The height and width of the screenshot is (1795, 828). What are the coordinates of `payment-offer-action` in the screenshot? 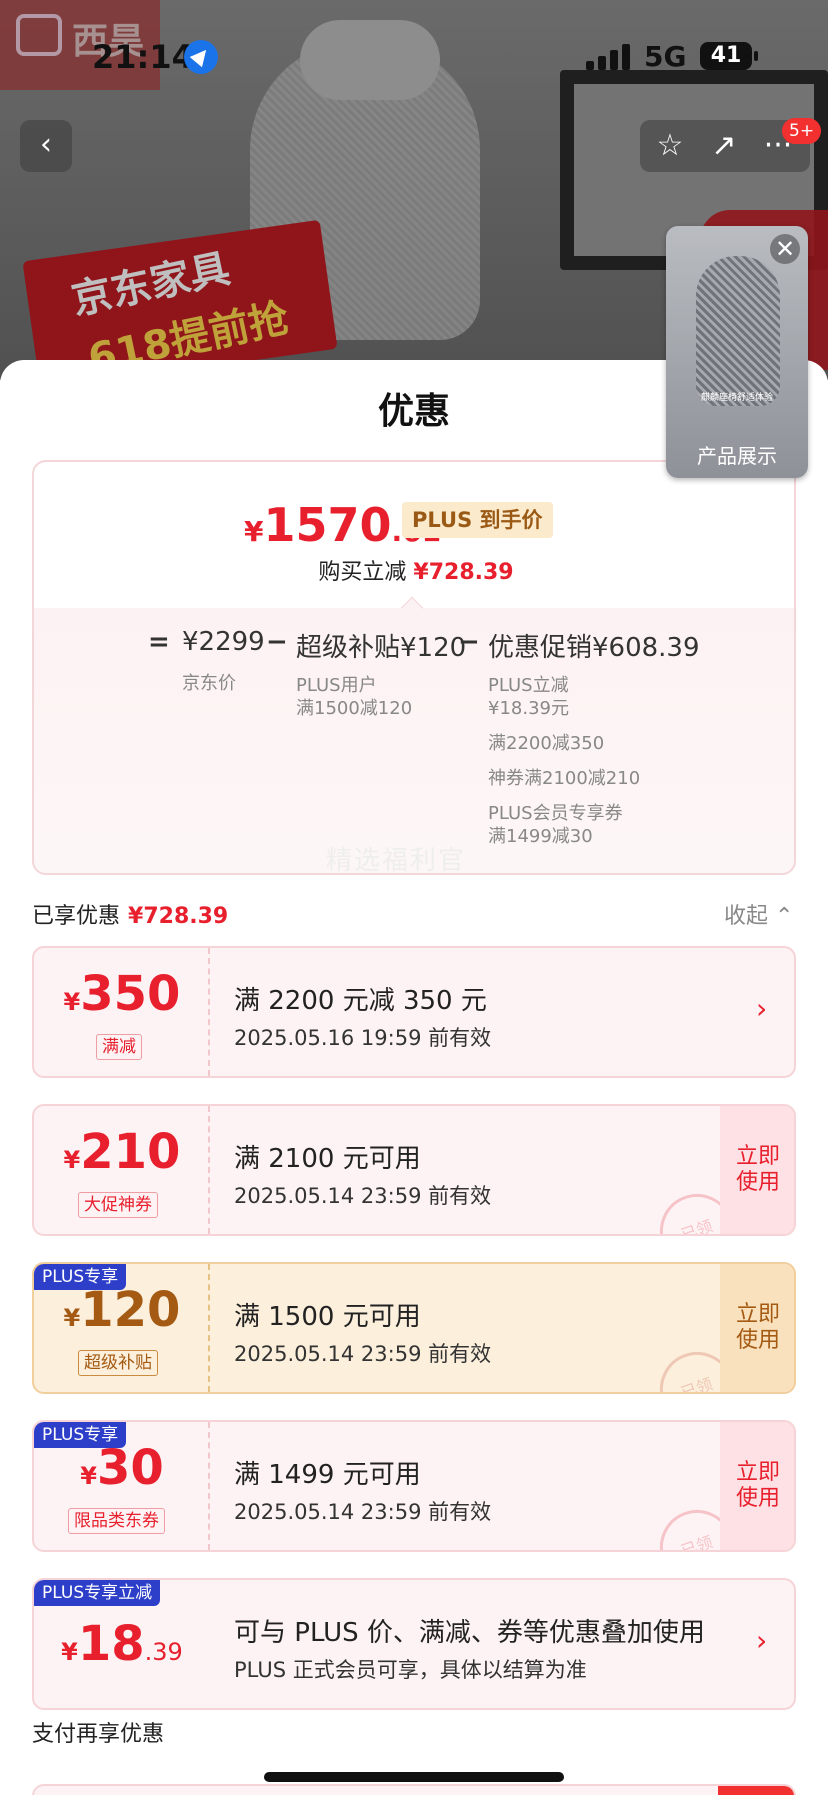 It's located at (756, 1790).